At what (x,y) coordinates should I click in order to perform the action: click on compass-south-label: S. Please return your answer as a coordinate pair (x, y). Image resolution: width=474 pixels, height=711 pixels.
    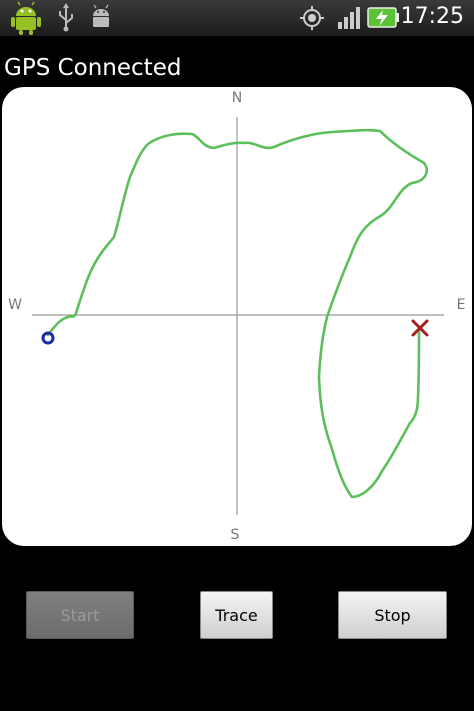
    Looking at the image, I should click on (235, 535).